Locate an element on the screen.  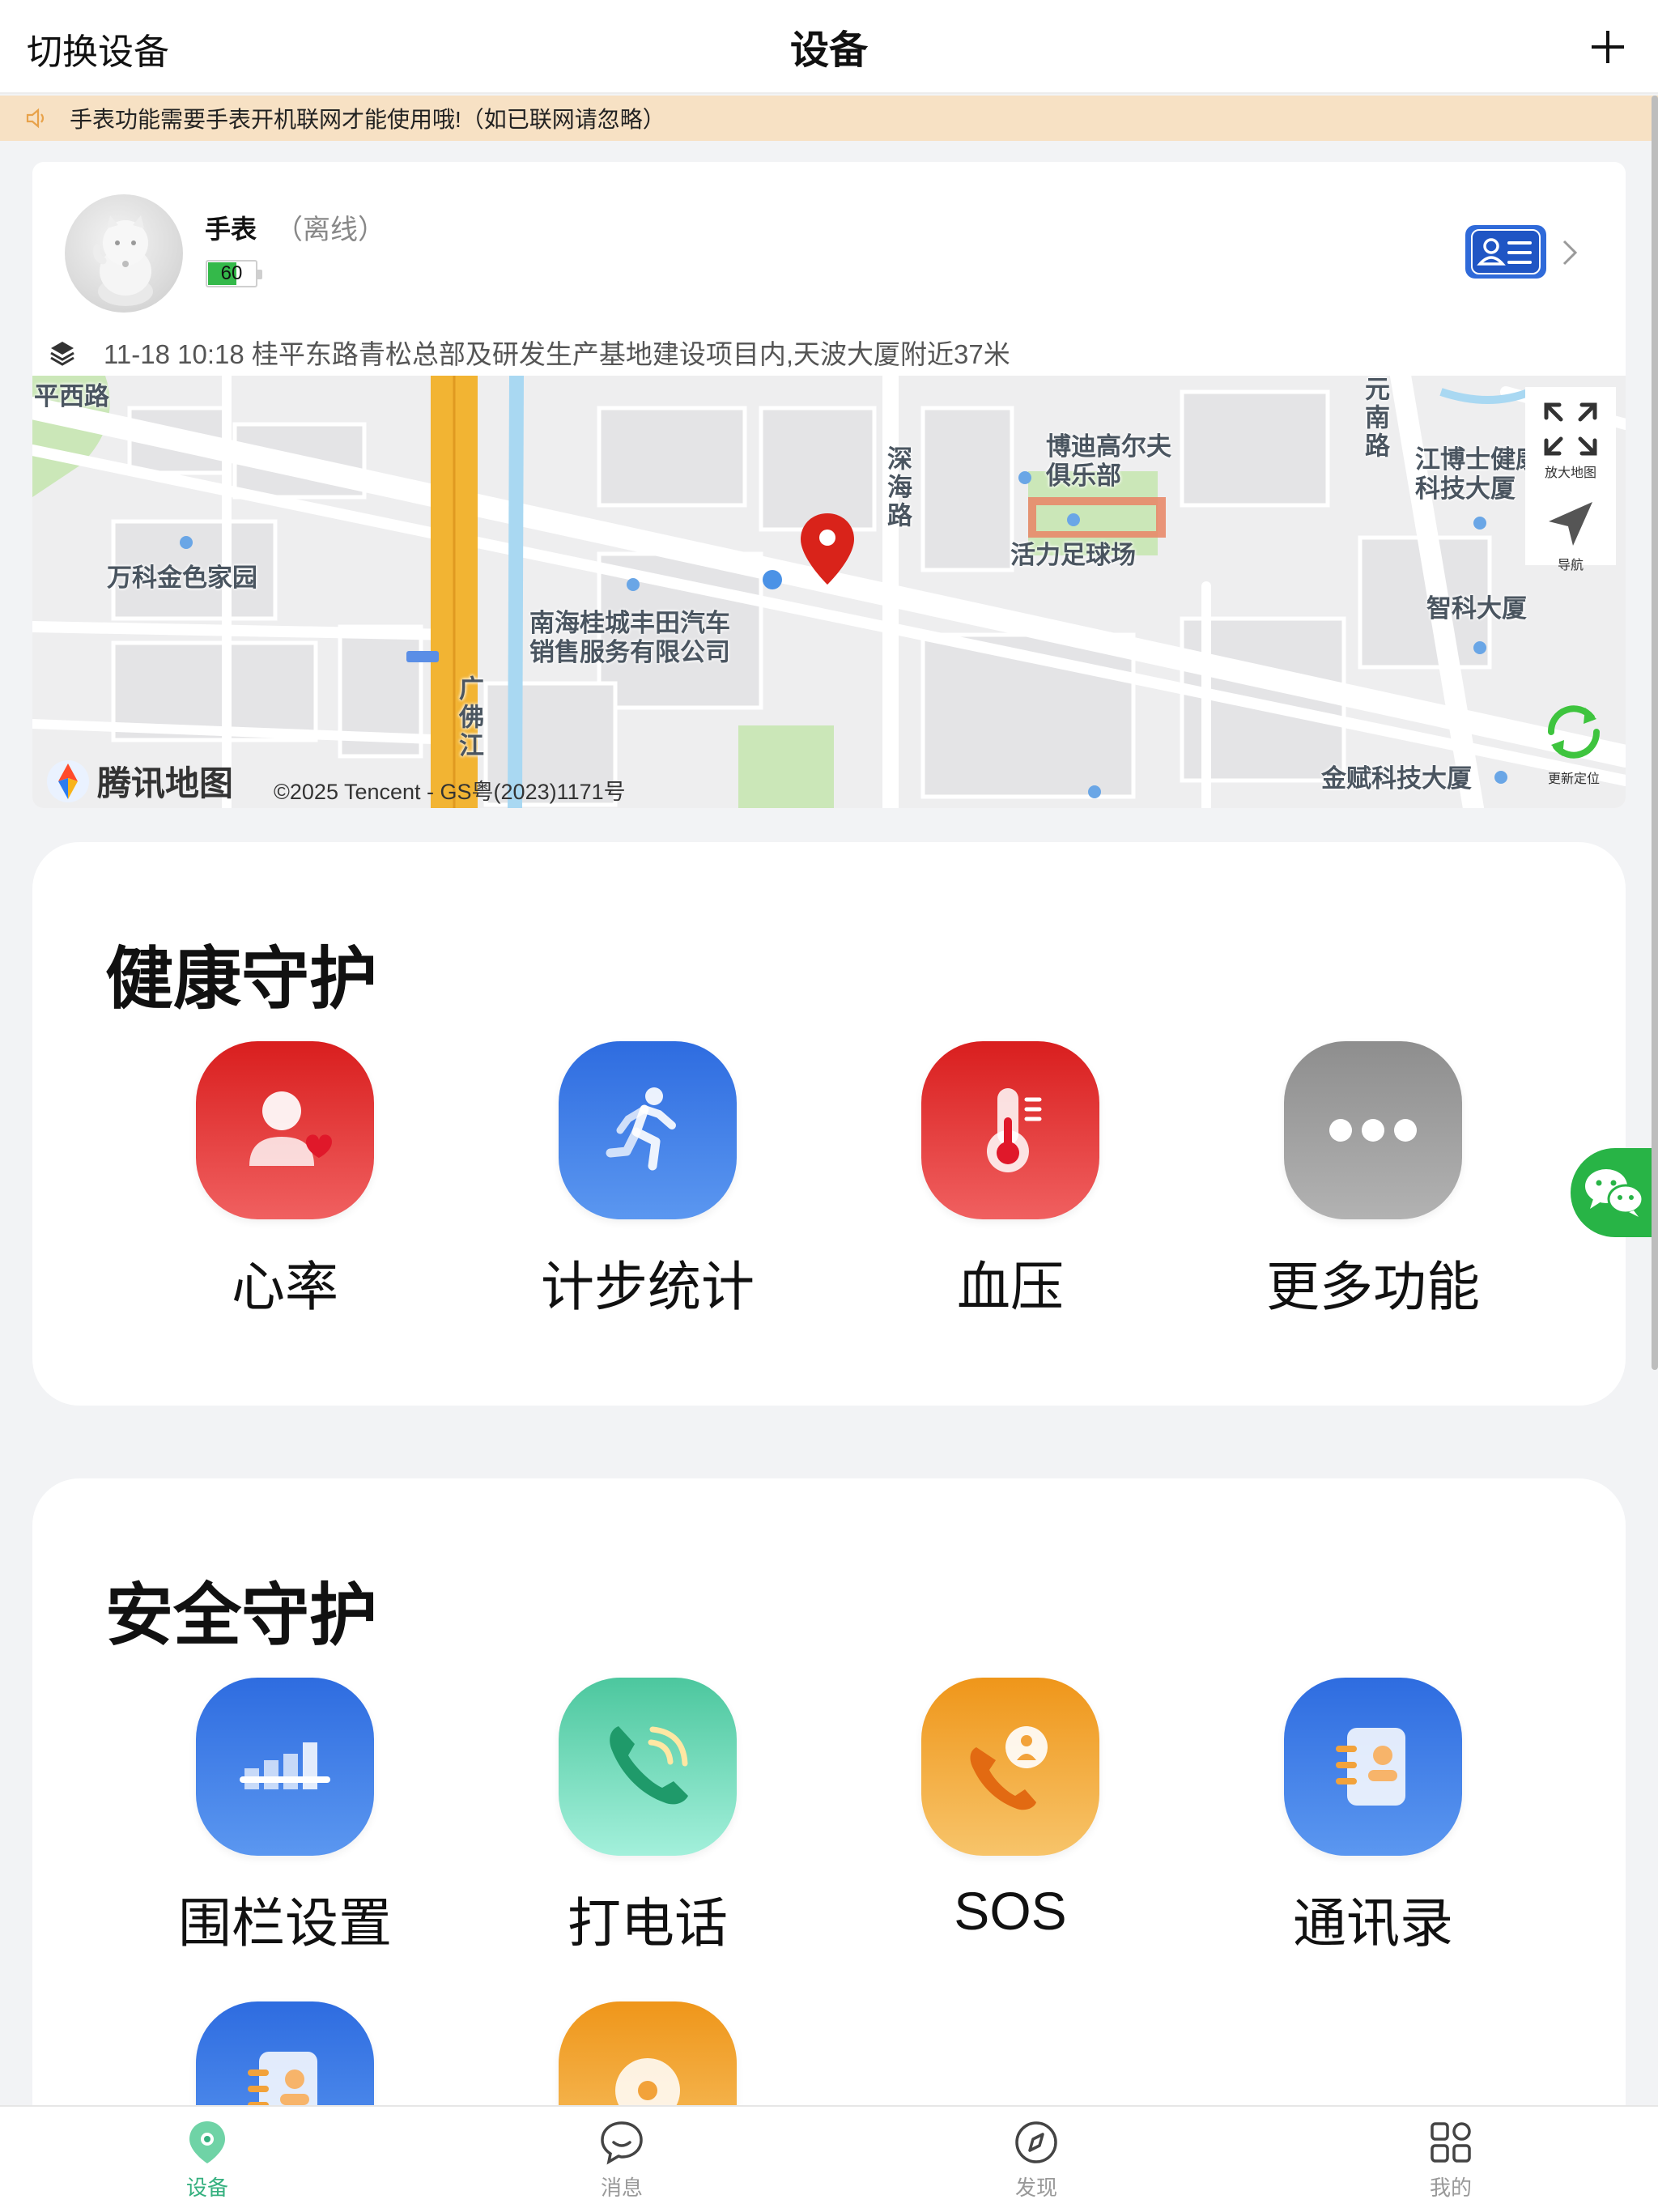
sos-icon is located at coordinates (1009, 1768).